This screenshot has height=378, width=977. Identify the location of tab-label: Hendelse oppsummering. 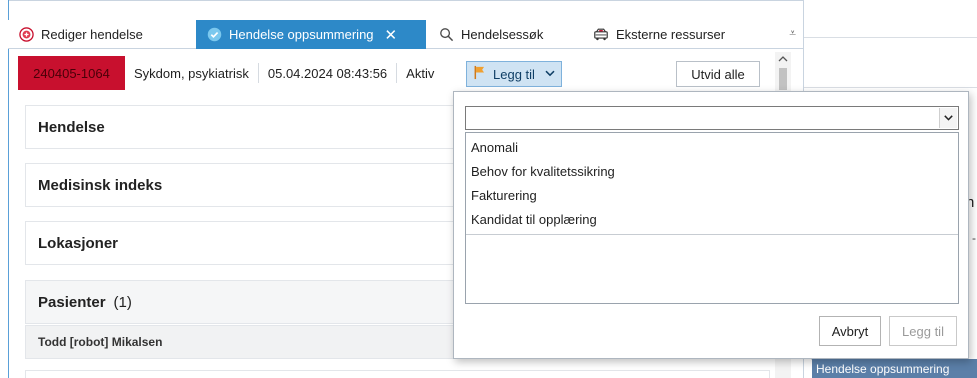
(301, 34).